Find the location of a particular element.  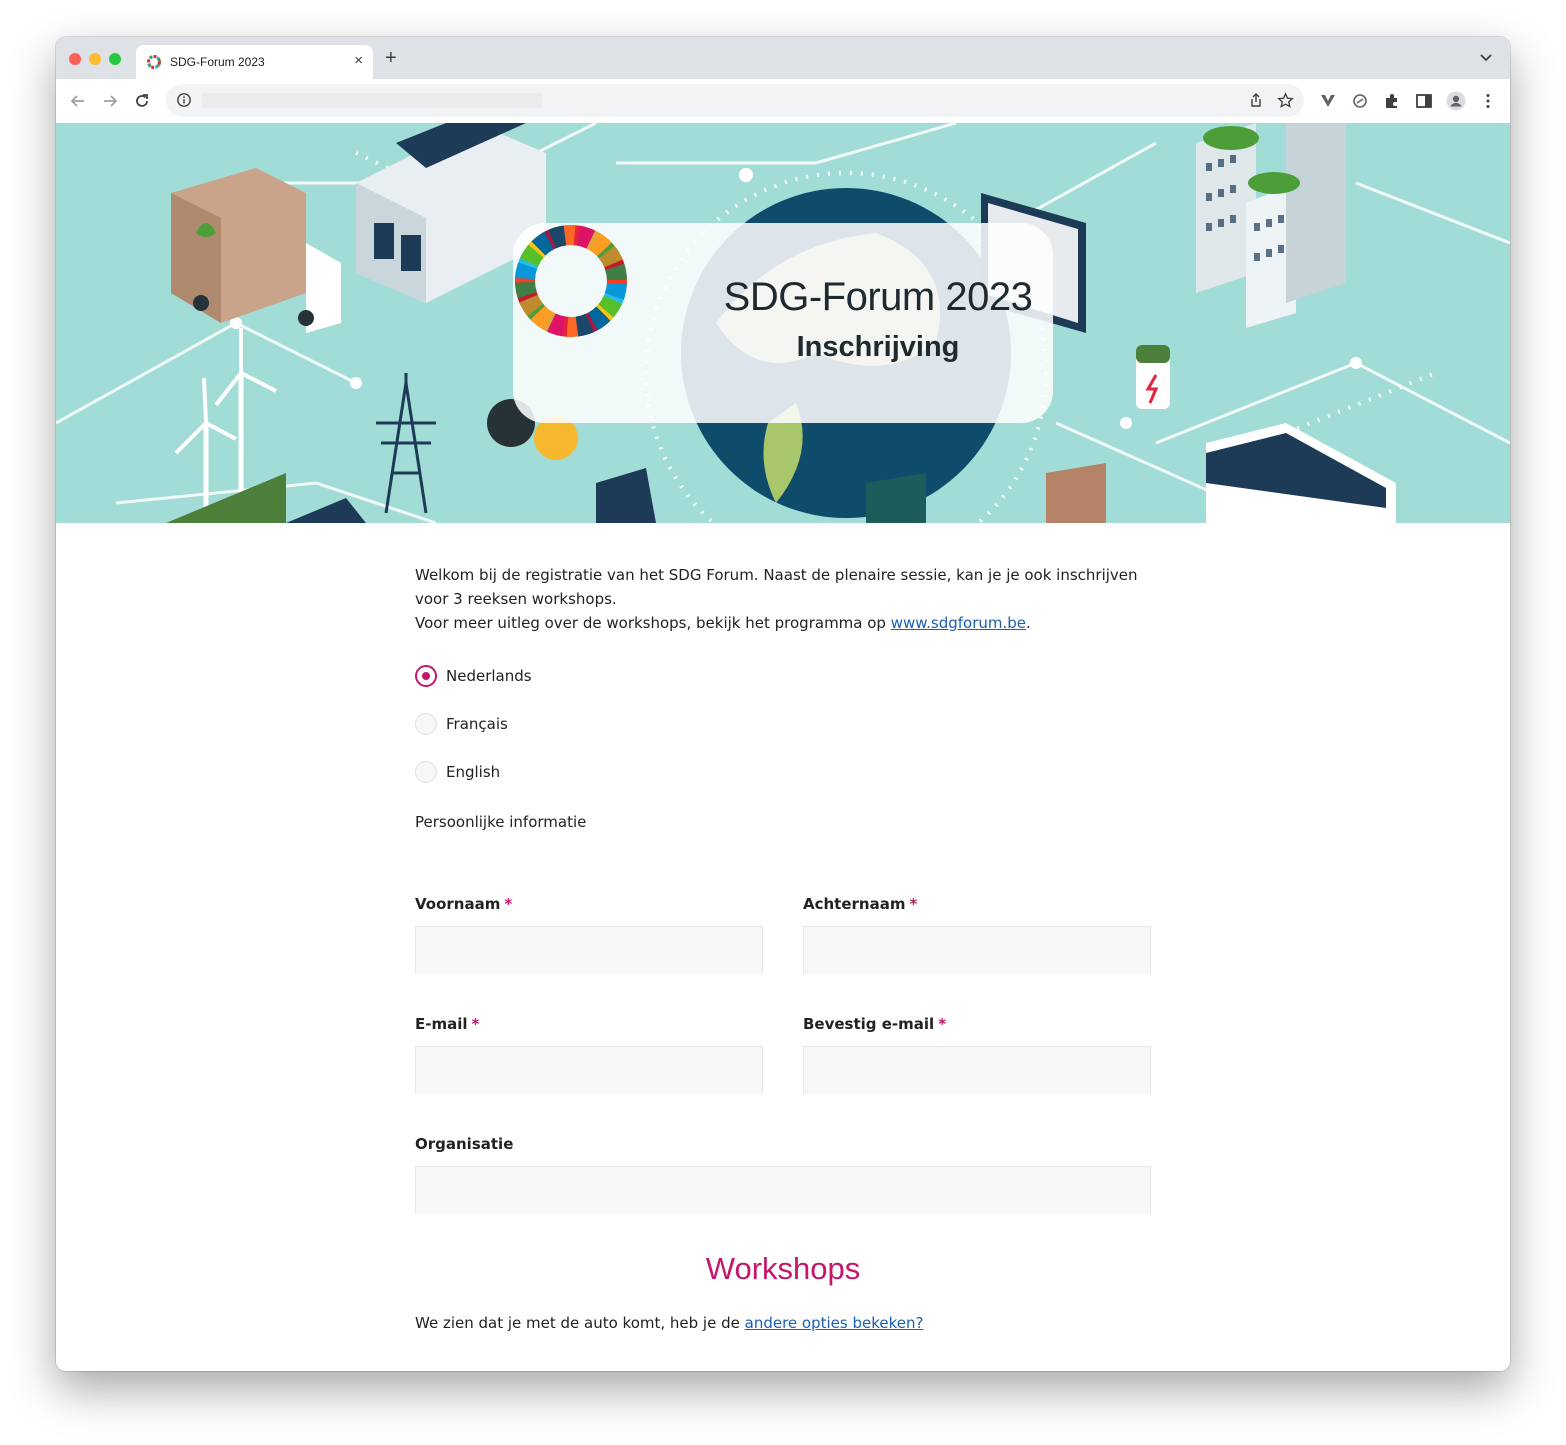

new-tab-button: + is located at coordinates (391, 58).